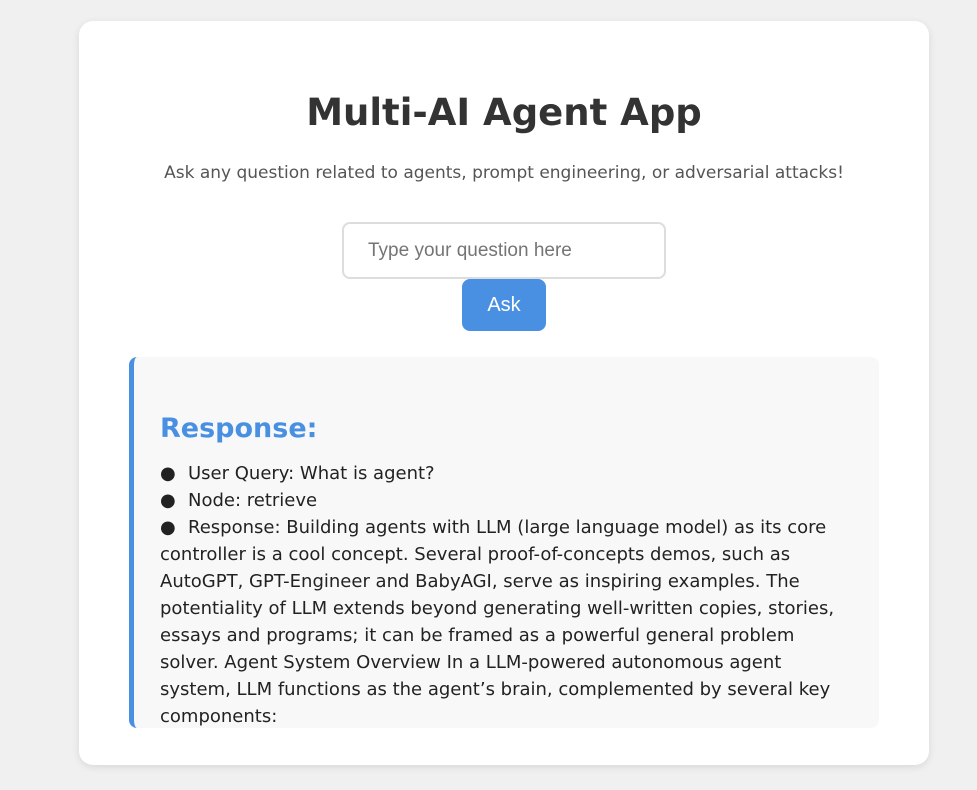  What do you see at coordinates (507, 500) in the screenshot?
I see `list-item: ● Node: retrieve` at bounding box center [507, 500].